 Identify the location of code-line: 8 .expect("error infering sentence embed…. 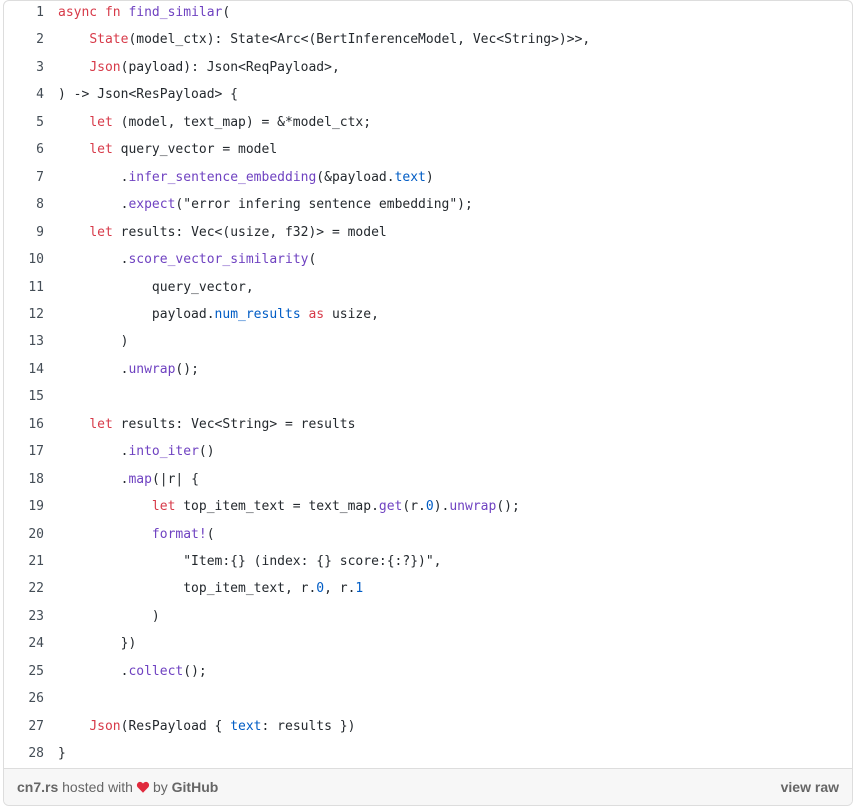
(428, 206).